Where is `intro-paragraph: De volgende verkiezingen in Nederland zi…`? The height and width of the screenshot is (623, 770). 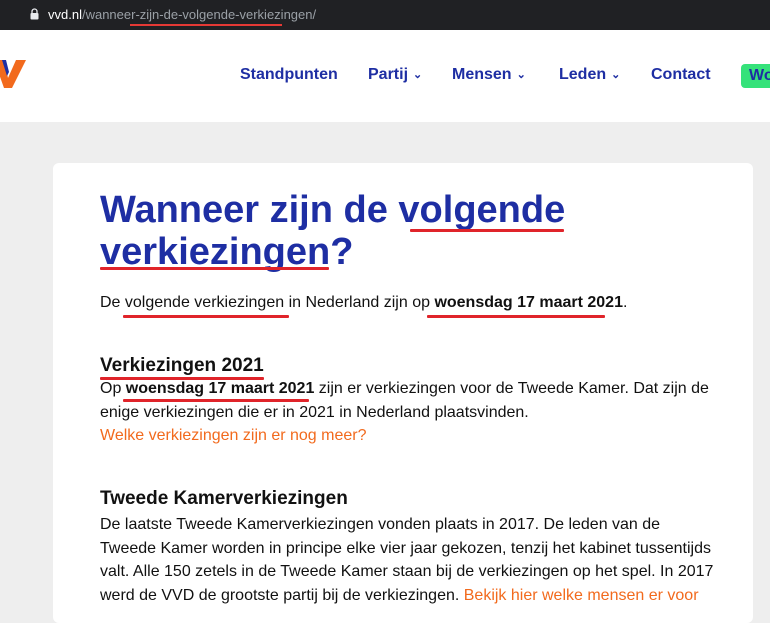
intro-paragraph: De volgende verkiezingen in Nederland zi… is located at coordinates (410, 303).